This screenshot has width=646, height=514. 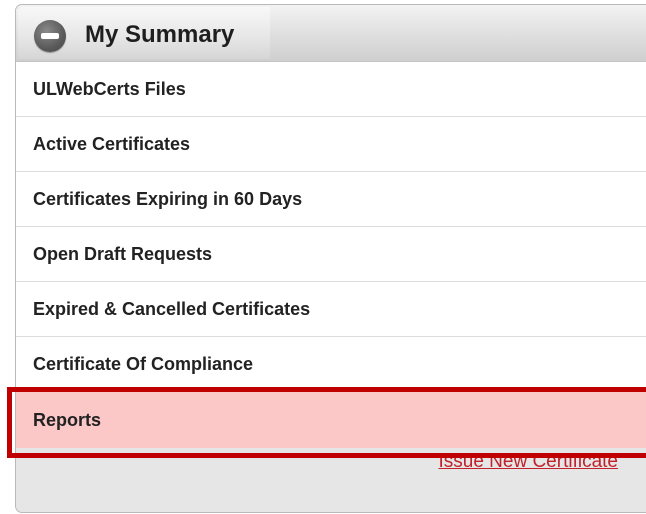 What do you see at coordinates (331, 33) in the screenshot?
I see `panel-header: My Summary` at bounding box center [331, 33].